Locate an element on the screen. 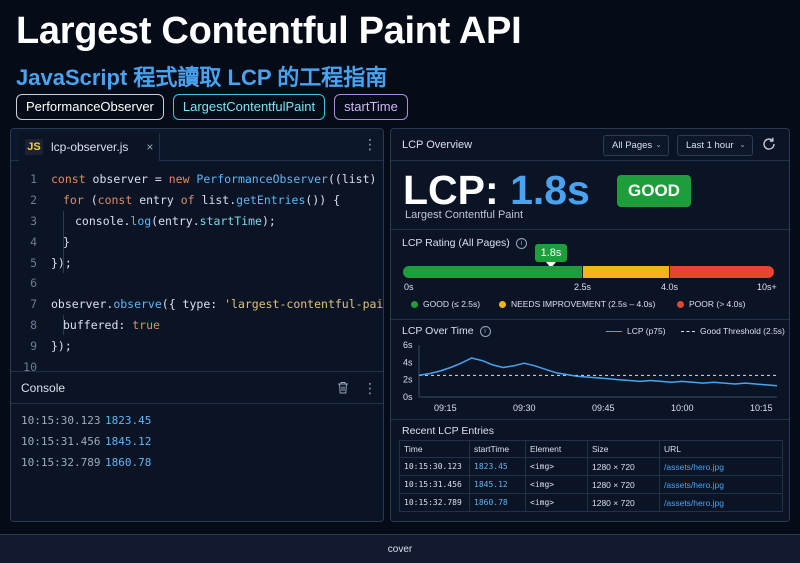 The height and width of the screenshot is (563, 800). rating-bar is located at coordinates (588, 272).